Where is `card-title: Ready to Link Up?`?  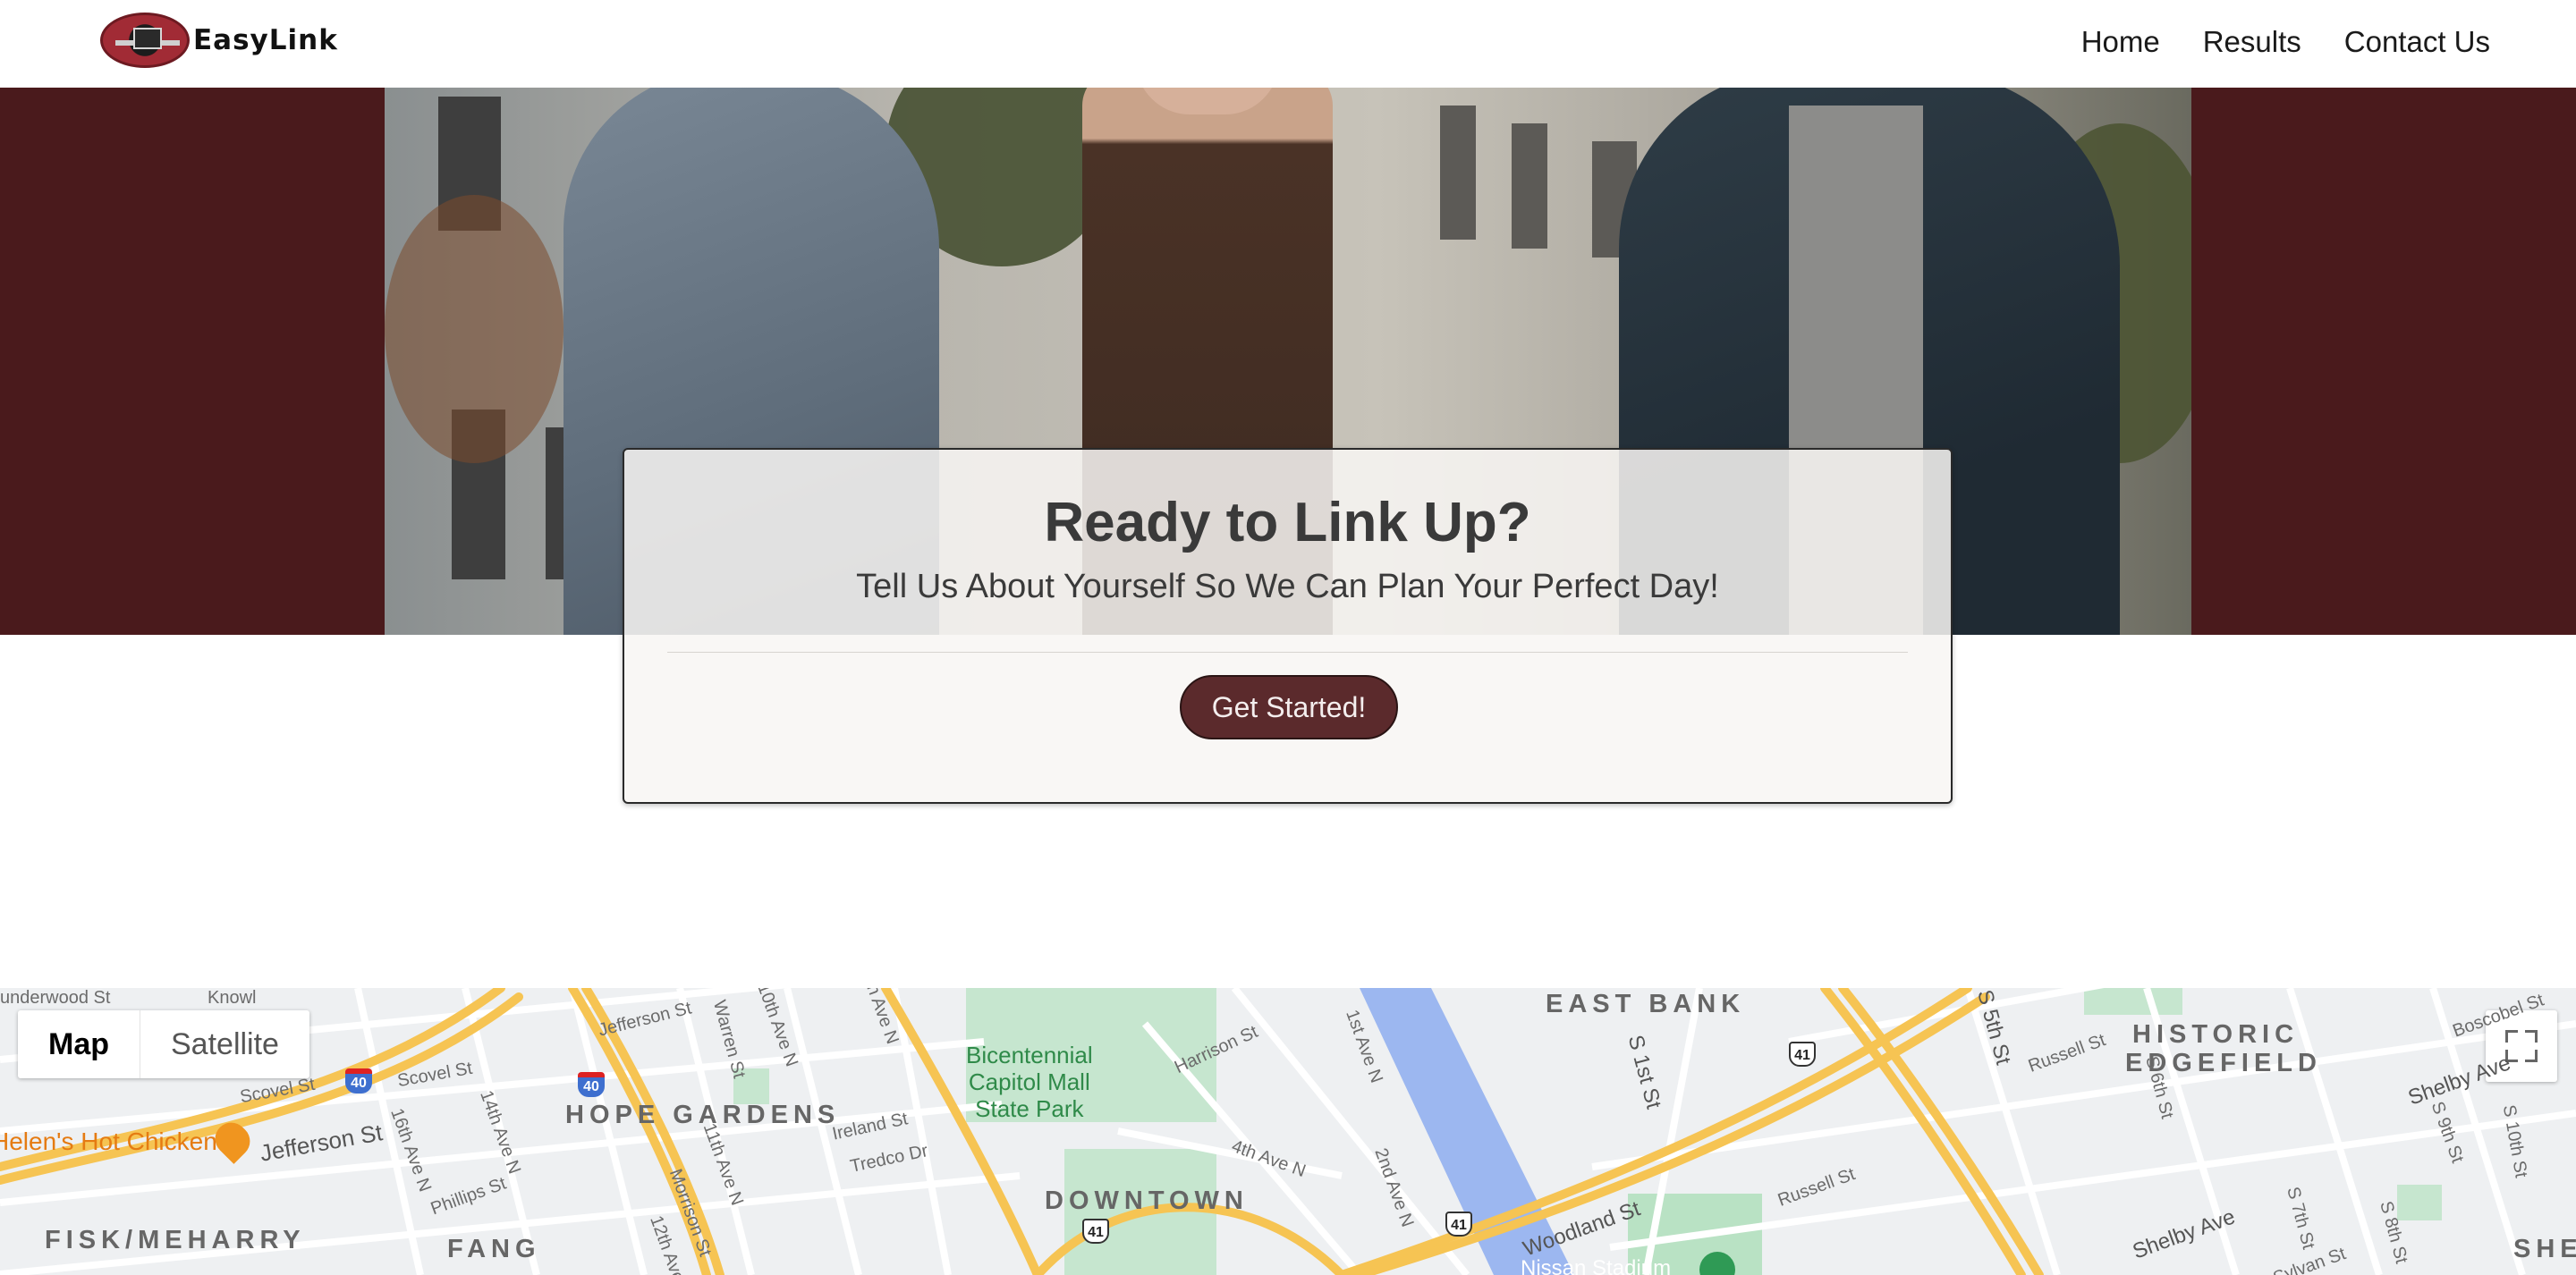
card-title: Ready to Link Up? is located at coordinates (1287, 522).